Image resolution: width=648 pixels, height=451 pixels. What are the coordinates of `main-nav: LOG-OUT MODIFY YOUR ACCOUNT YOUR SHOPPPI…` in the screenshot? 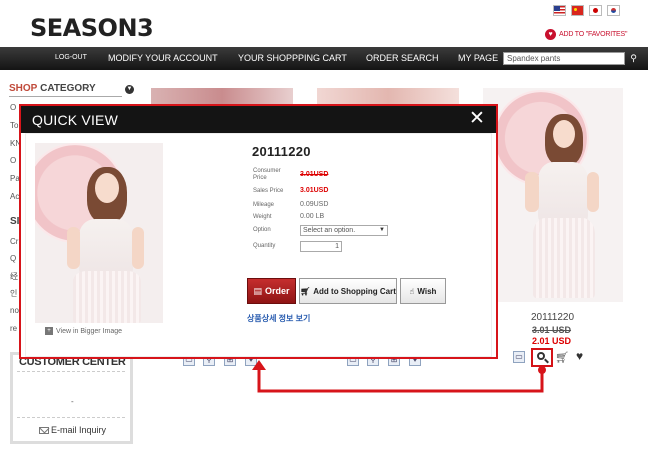 It's located at (324, 58).